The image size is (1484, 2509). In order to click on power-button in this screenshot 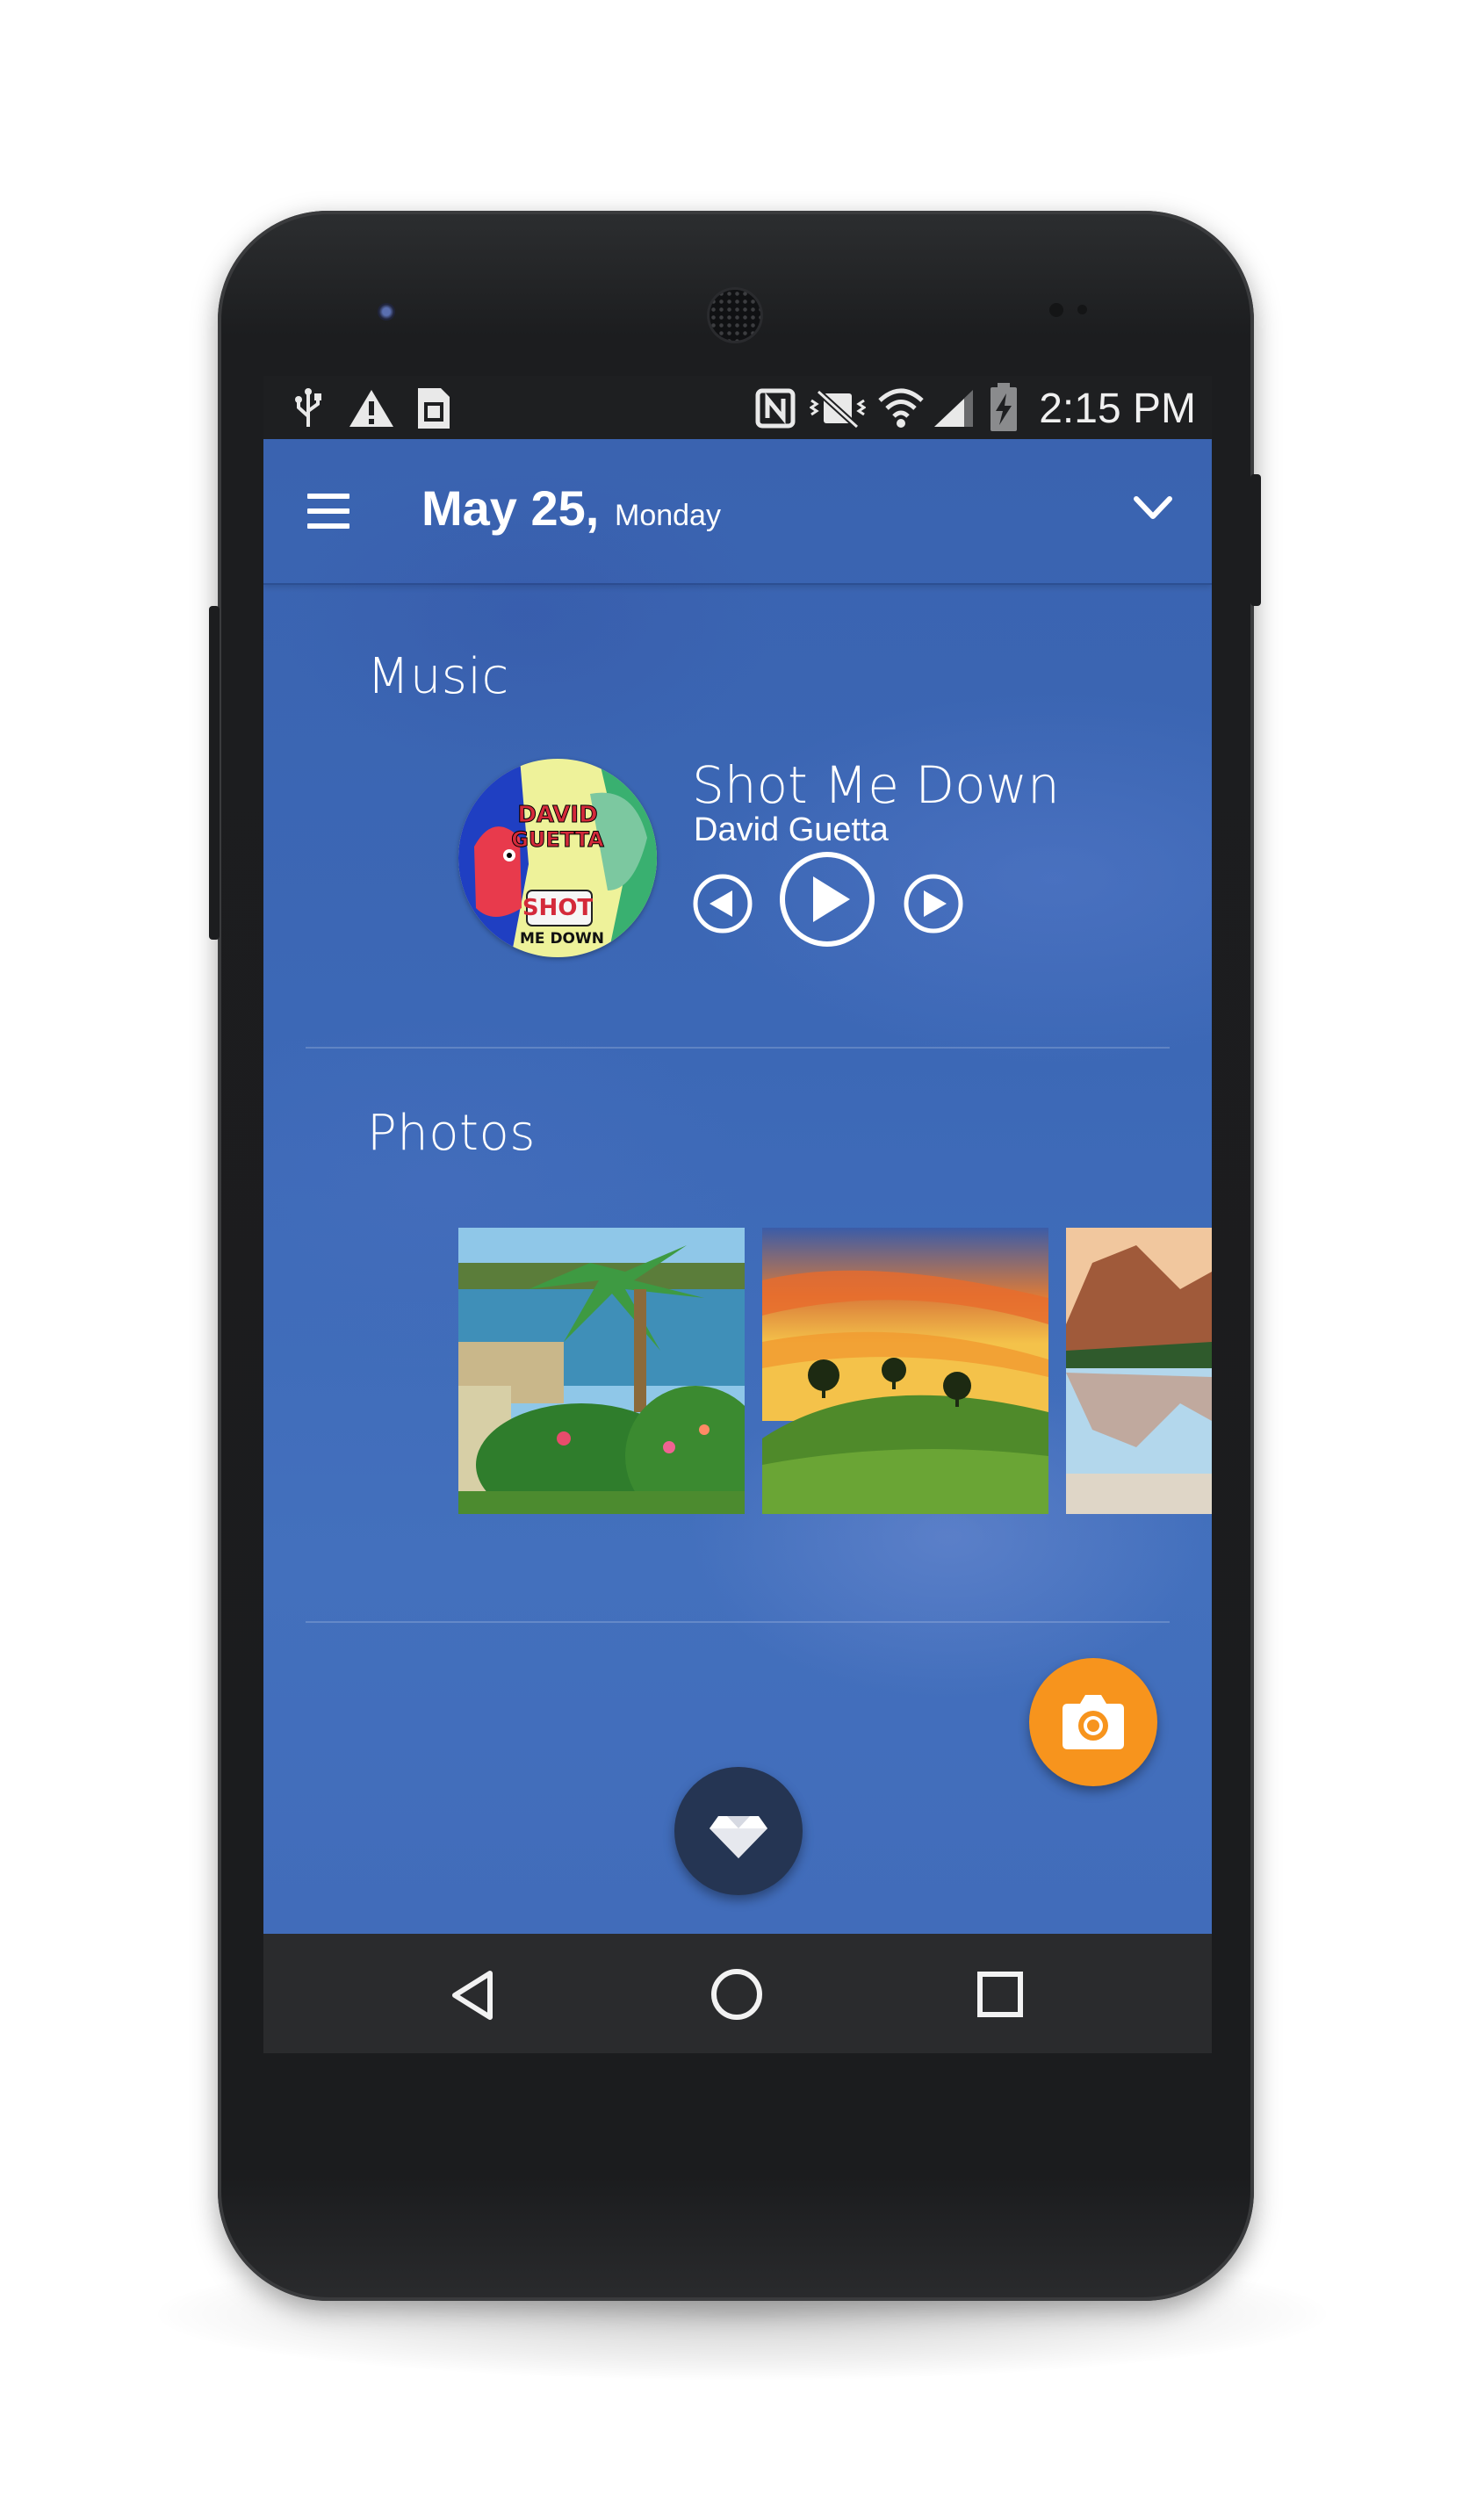, I will do `click(1255, 540)`.